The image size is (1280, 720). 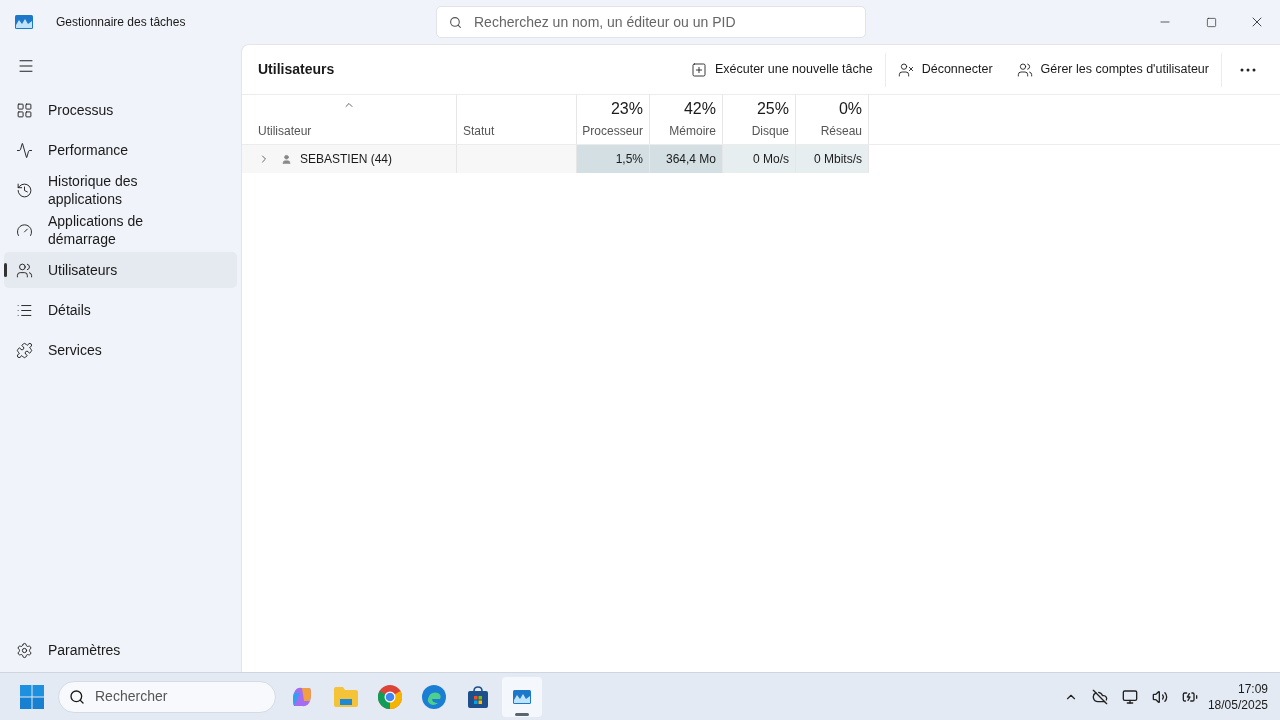 What do you see at coordinates (24, 230) in the screenshot?
I see `gauge-icon` at bounding box center [24, 230].